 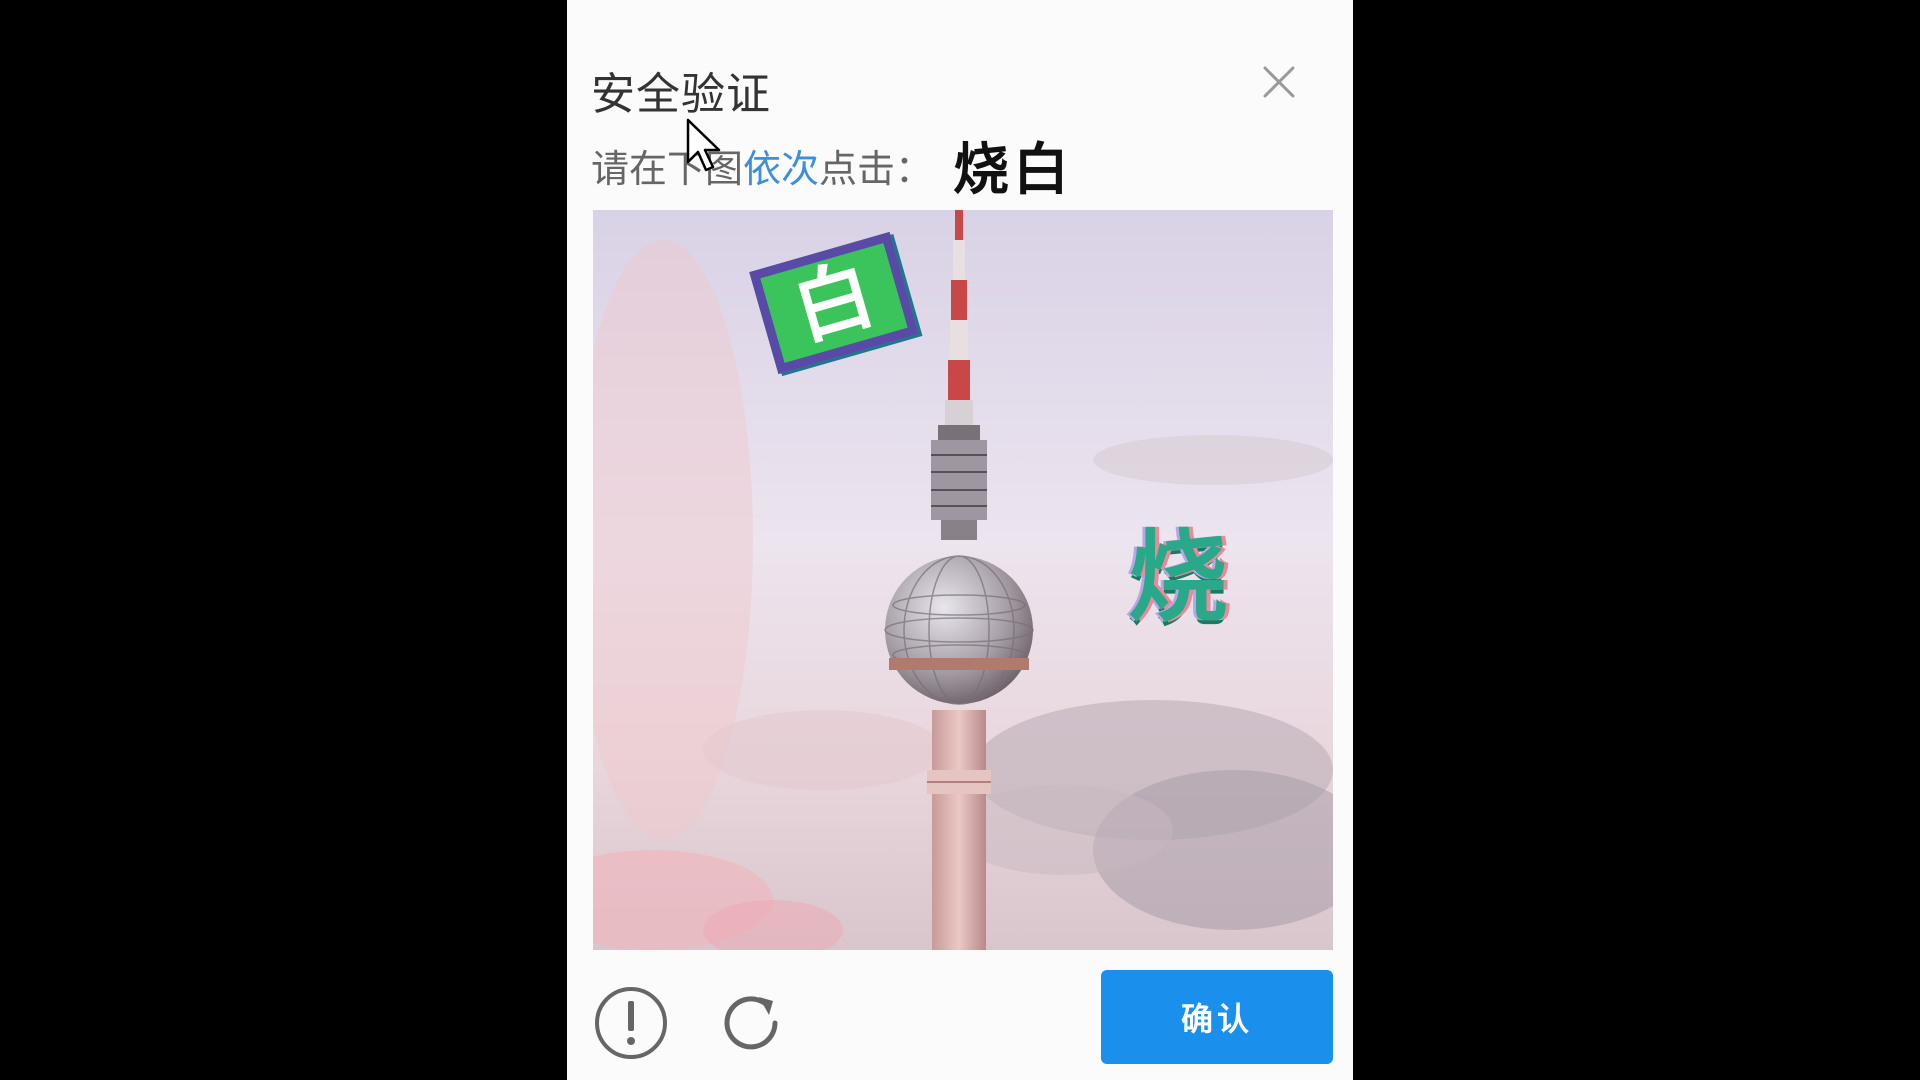 What do you see at coordinates (681, 94) in the screenshot?
I see `dialog-title: 安全验证` at bounding box center [681, 94].